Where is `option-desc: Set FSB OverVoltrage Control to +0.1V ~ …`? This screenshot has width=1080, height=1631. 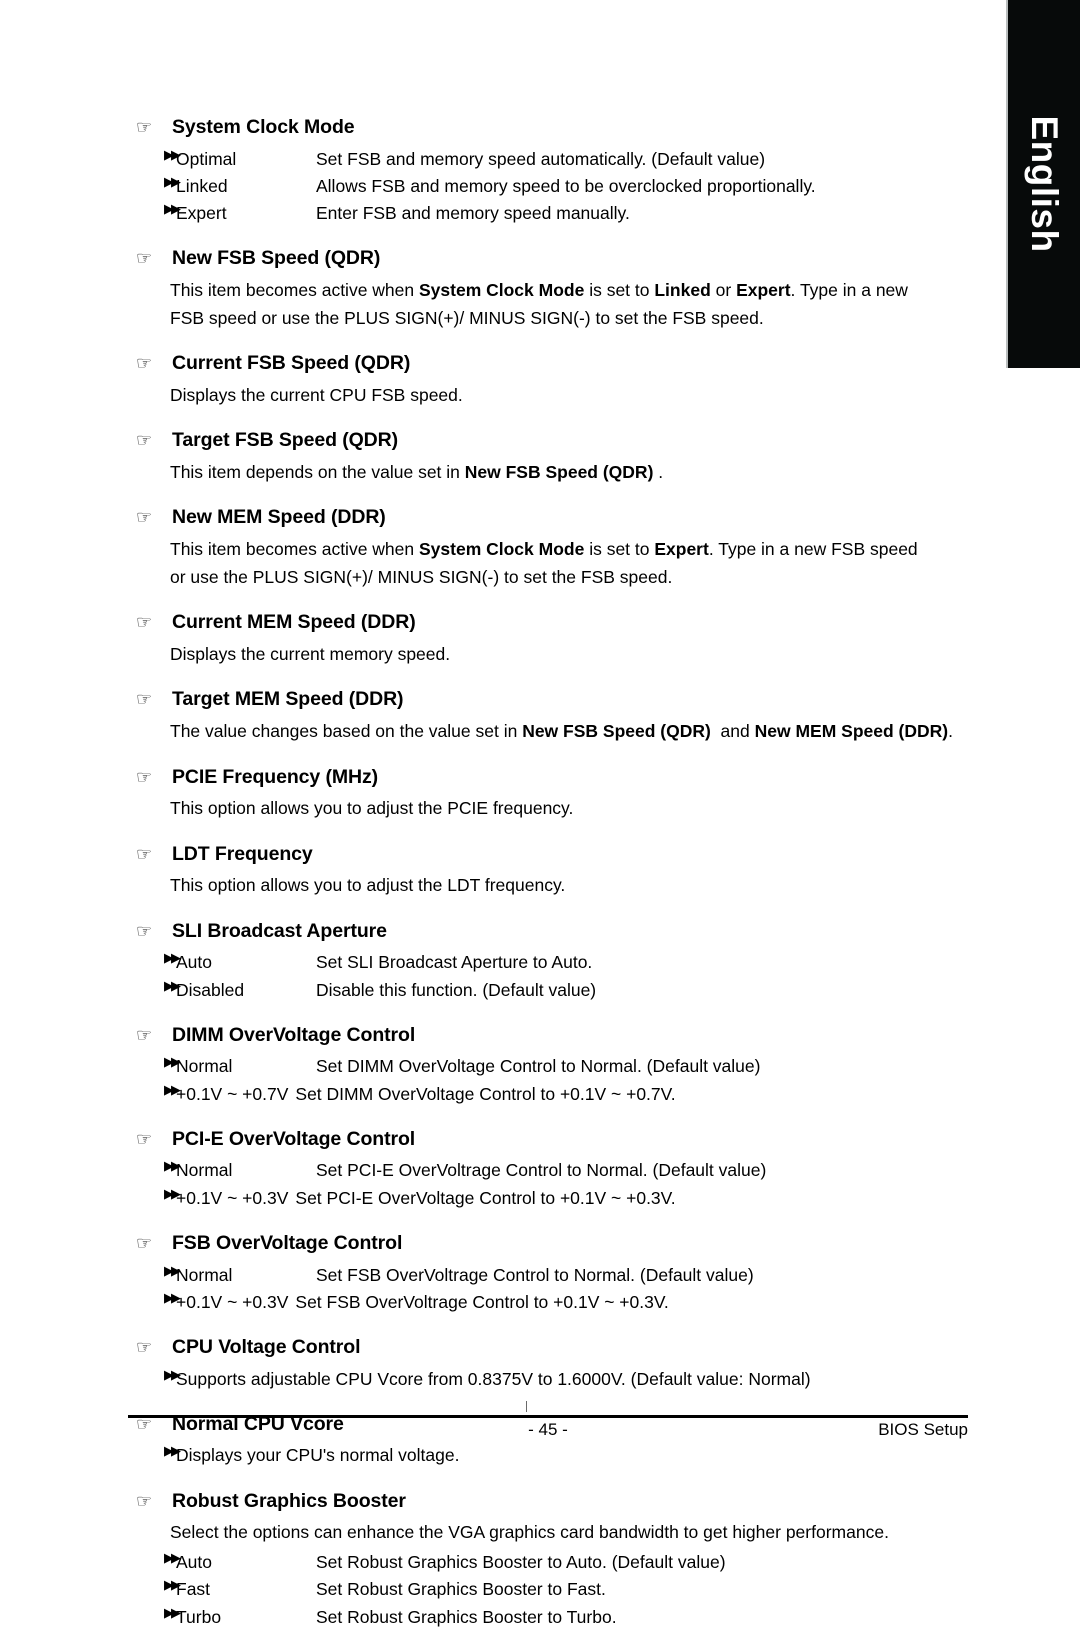 option-desc: Set FSB OverVoltrage Control to +0.1V ~ … is located at coordinates (482, 1301).